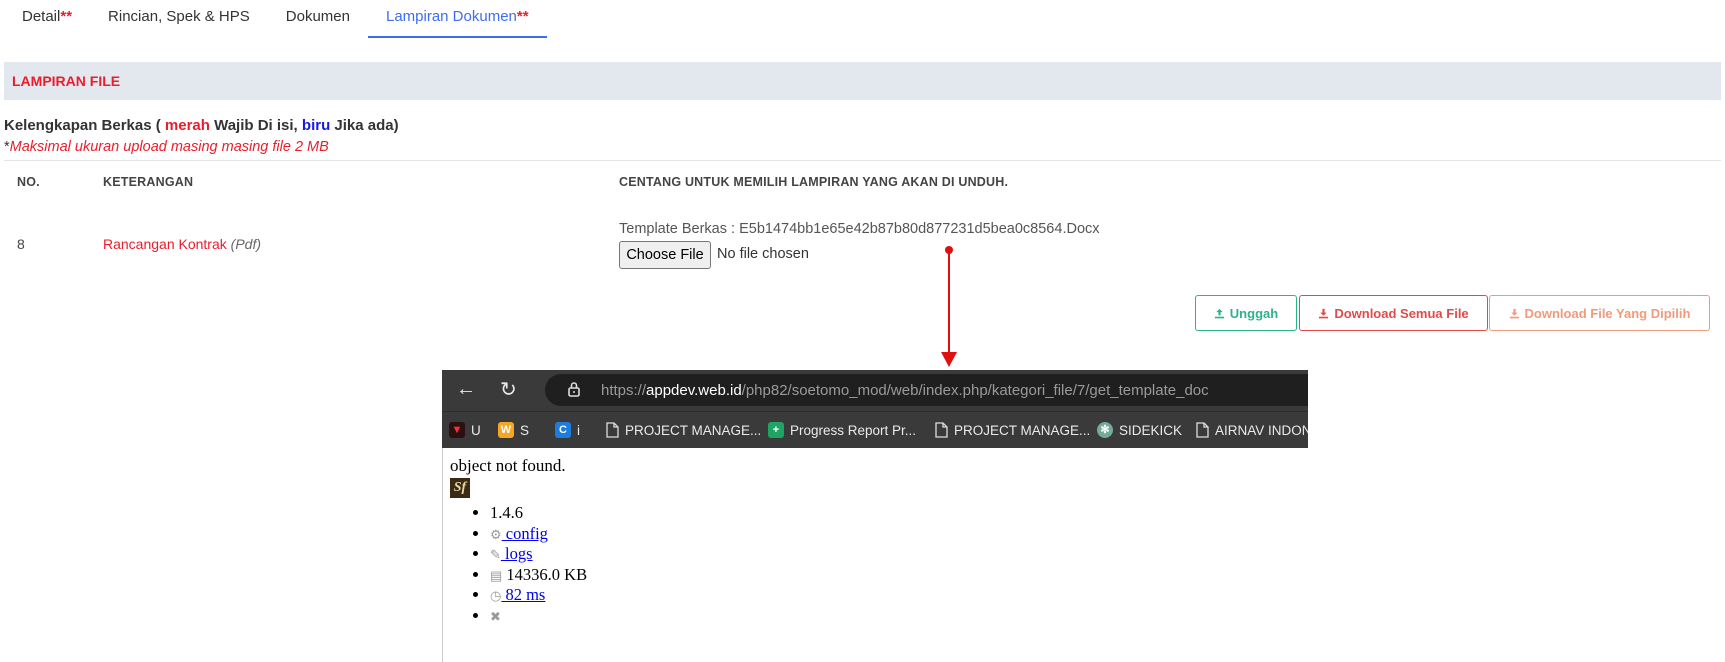 The width and height of the screenshot is (1725, 662). What do you see at coordinates (1105, 430) in the screenshot?
I see `openai-icon: ✻` at bounding box center [1105, 430].